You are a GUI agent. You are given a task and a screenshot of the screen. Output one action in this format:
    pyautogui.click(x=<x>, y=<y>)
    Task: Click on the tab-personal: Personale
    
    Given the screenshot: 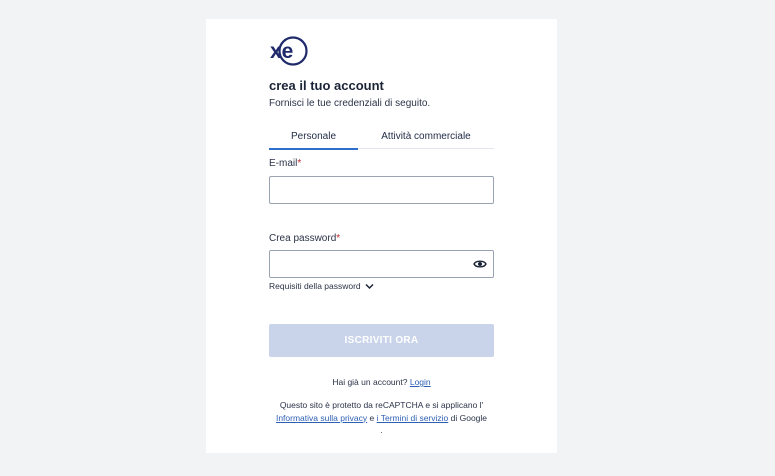 What is the action you would take?
    pyautogui.click(x=313, y=139)
    